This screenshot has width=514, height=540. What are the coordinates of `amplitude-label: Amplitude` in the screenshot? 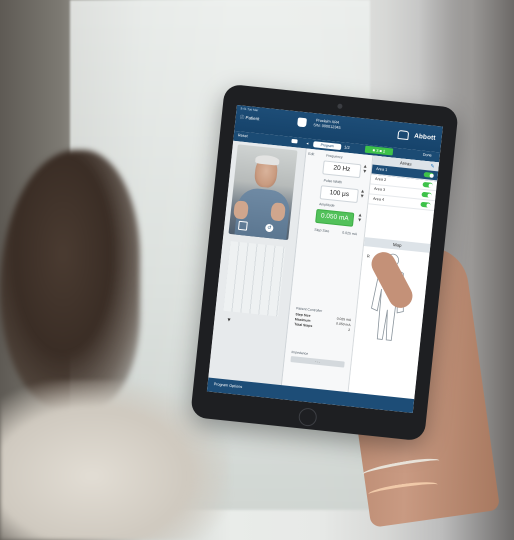 It's located at (326, 205).